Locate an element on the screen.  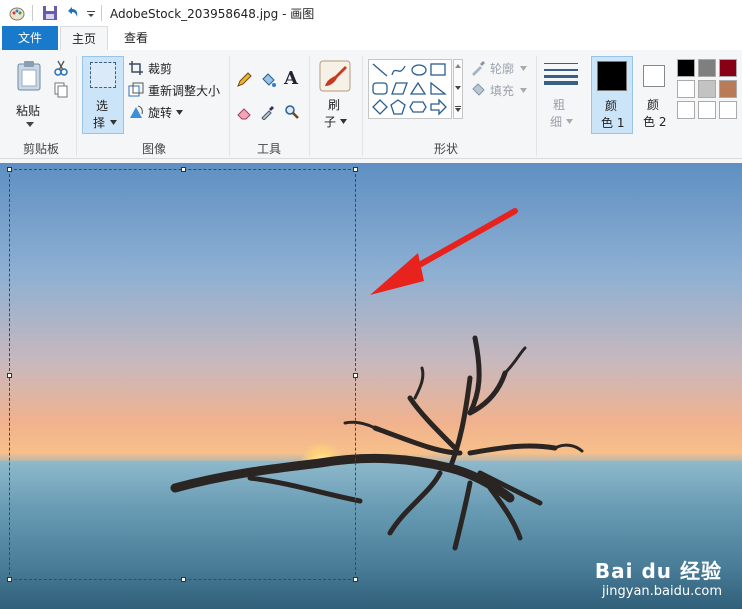
shapes-gallery is located at coordinates (410, 89).